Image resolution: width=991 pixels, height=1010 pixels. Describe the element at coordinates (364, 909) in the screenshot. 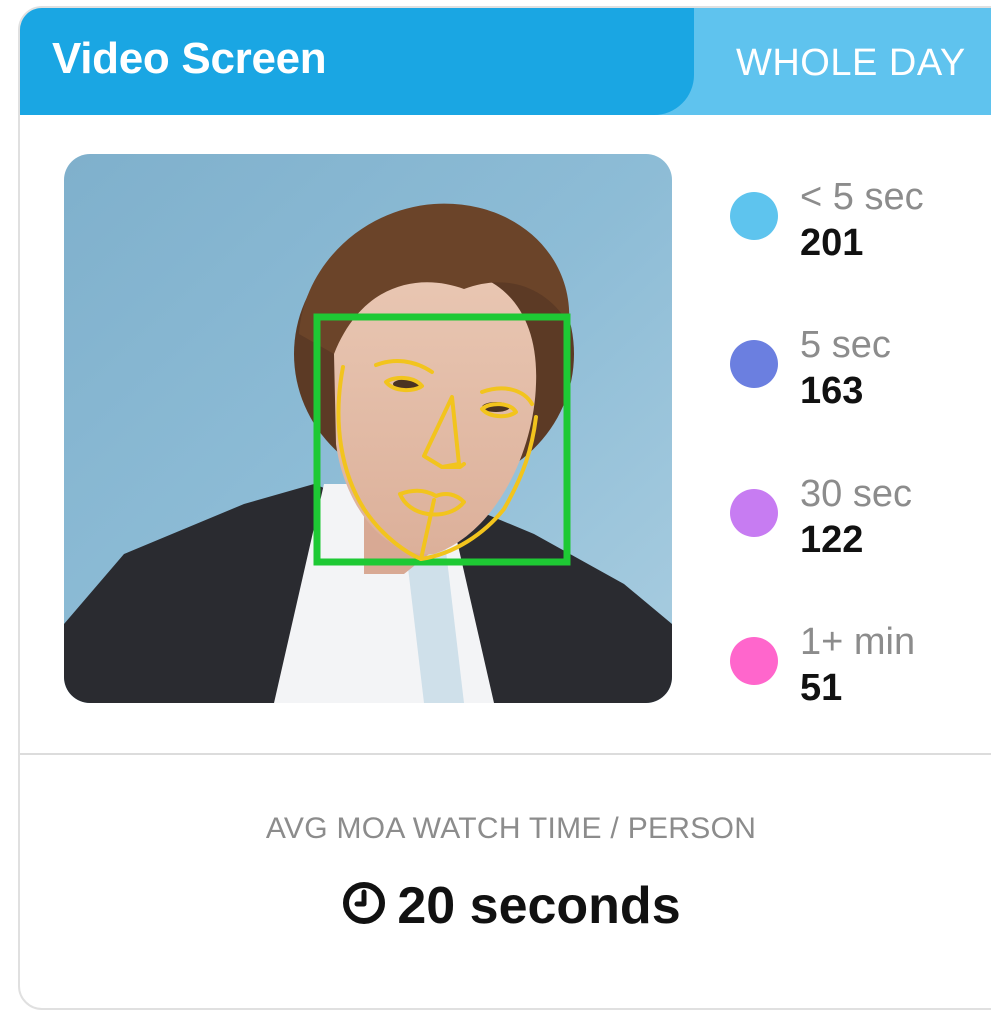

I see `clock-icon` at that location.